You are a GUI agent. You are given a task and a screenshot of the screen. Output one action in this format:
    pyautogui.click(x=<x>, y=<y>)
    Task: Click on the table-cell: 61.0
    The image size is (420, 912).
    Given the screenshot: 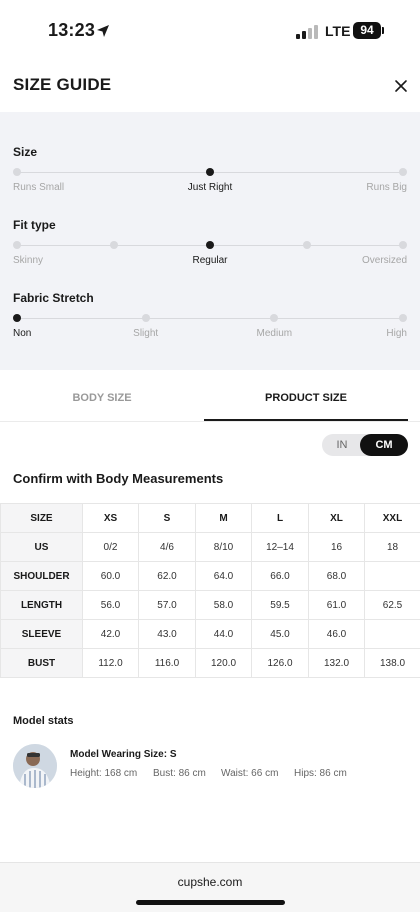 What is the action you would take?
    pyautogui.click(x=336, y=605)
    